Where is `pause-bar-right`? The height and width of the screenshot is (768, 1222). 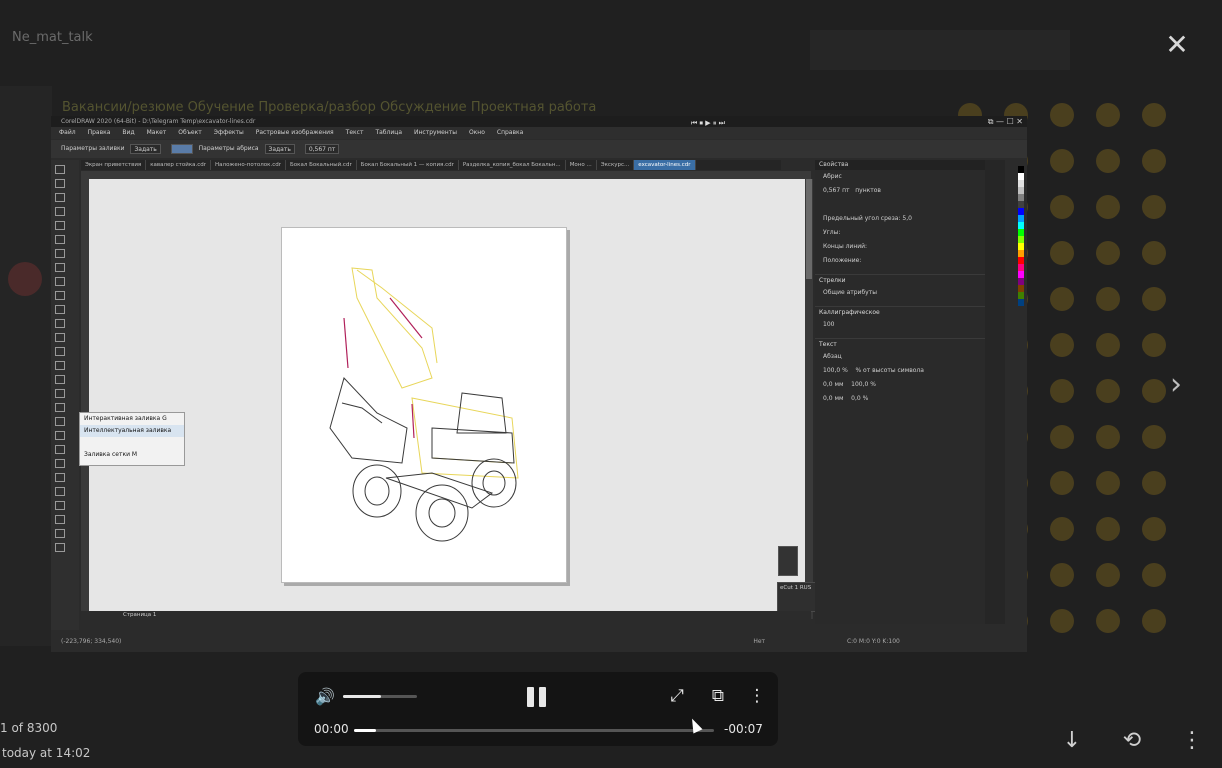
pause-bar-right is located at coordinates (542, 697).